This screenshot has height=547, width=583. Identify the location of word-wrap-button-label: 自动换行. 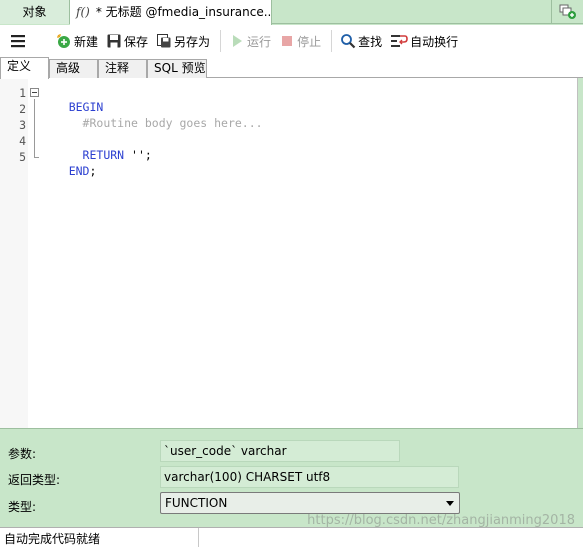
(434, 41).